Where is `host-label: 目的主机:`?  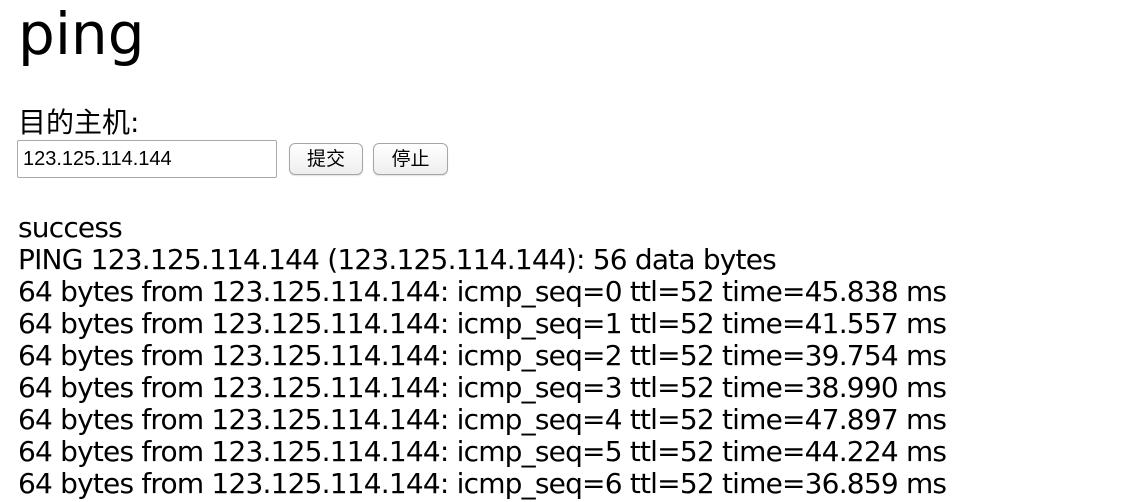 host-label: 目的主机: is located at coordinates (79, 122).